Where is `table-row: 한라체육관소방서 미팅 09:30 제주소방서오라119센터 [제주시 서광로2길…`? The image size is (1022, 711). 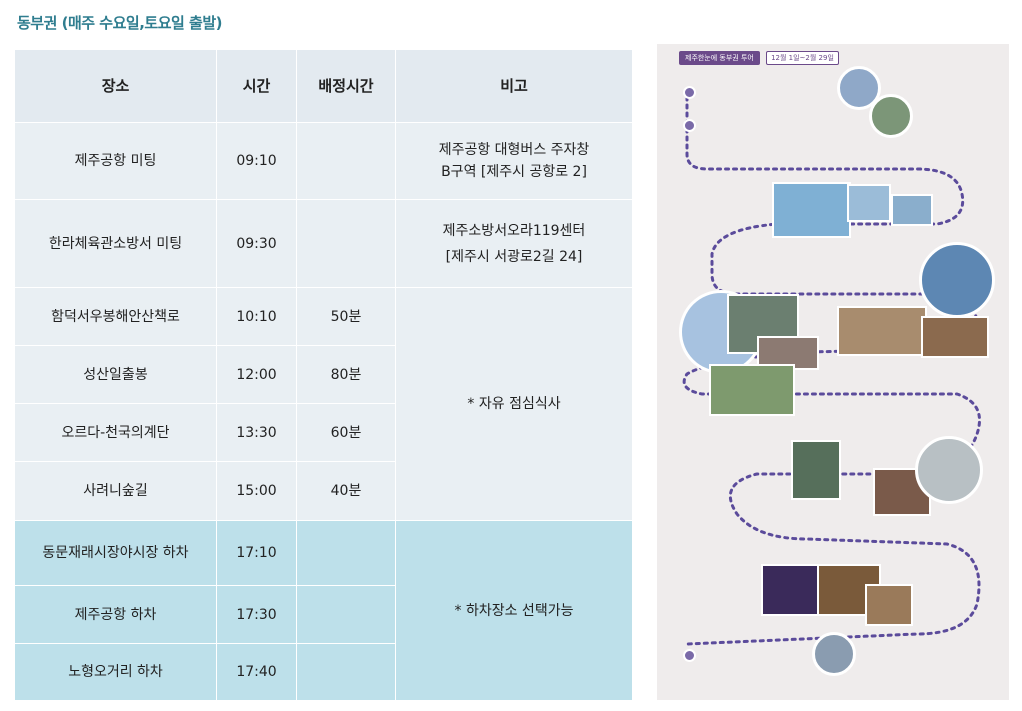
table-row: 한라체육관소방서 미팅 09:30 제주소방서오라119센터 [제주시 서광로2길… is located at coordinates (323, 243).